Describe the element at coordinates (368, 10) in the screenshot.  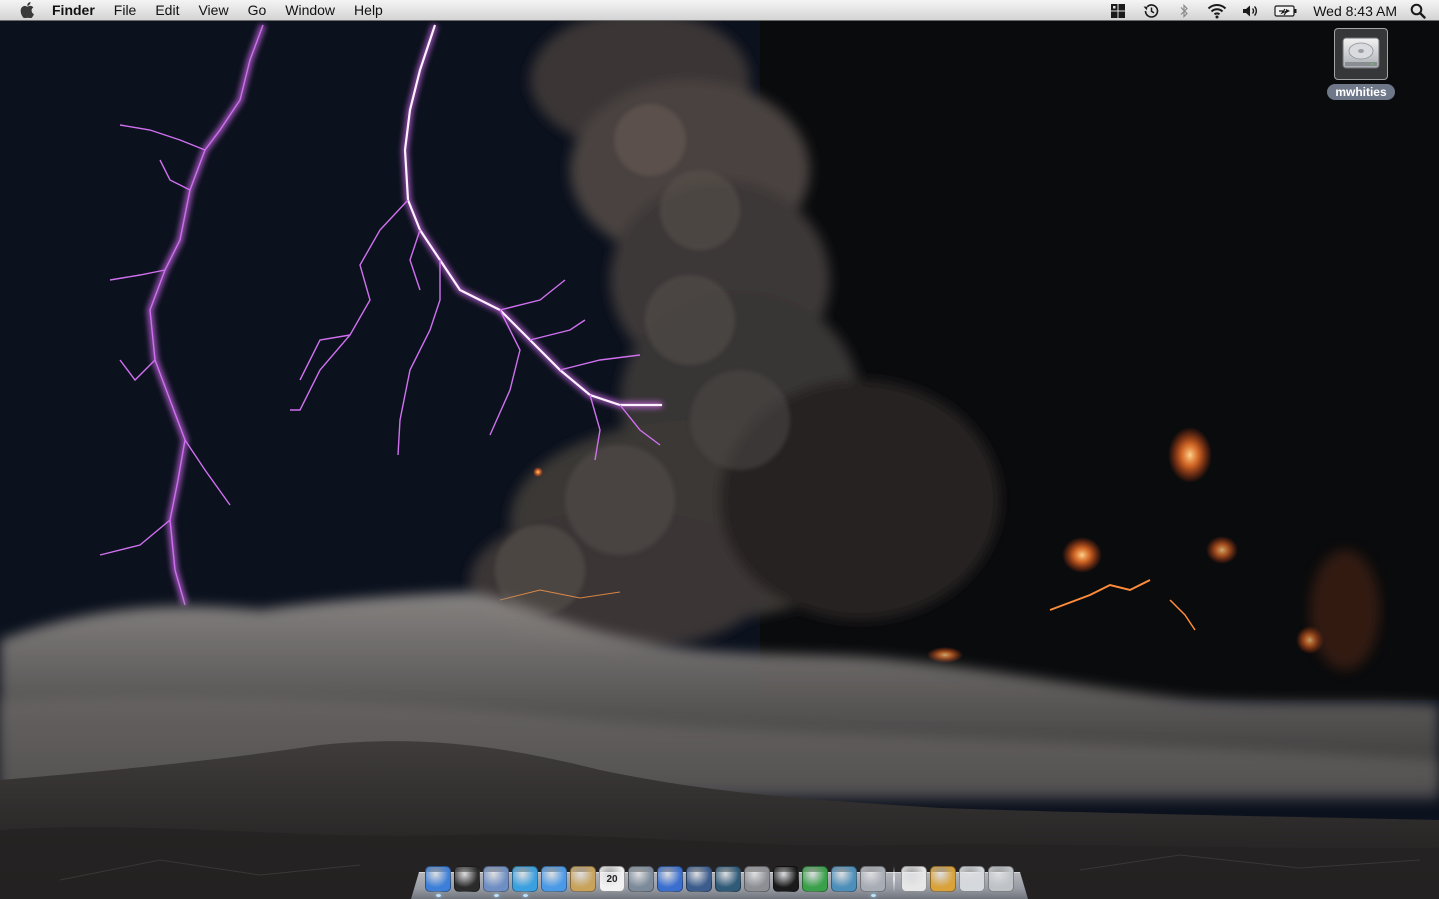
I see `menu-help: Help` at that location.